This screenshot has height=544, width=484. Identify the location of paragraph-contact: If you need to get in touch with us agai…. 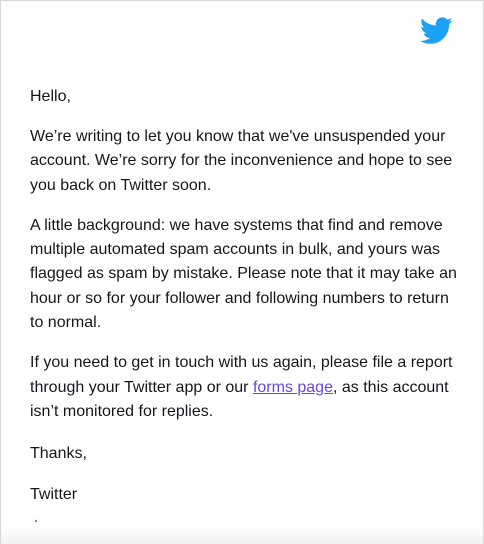
(245, 387).